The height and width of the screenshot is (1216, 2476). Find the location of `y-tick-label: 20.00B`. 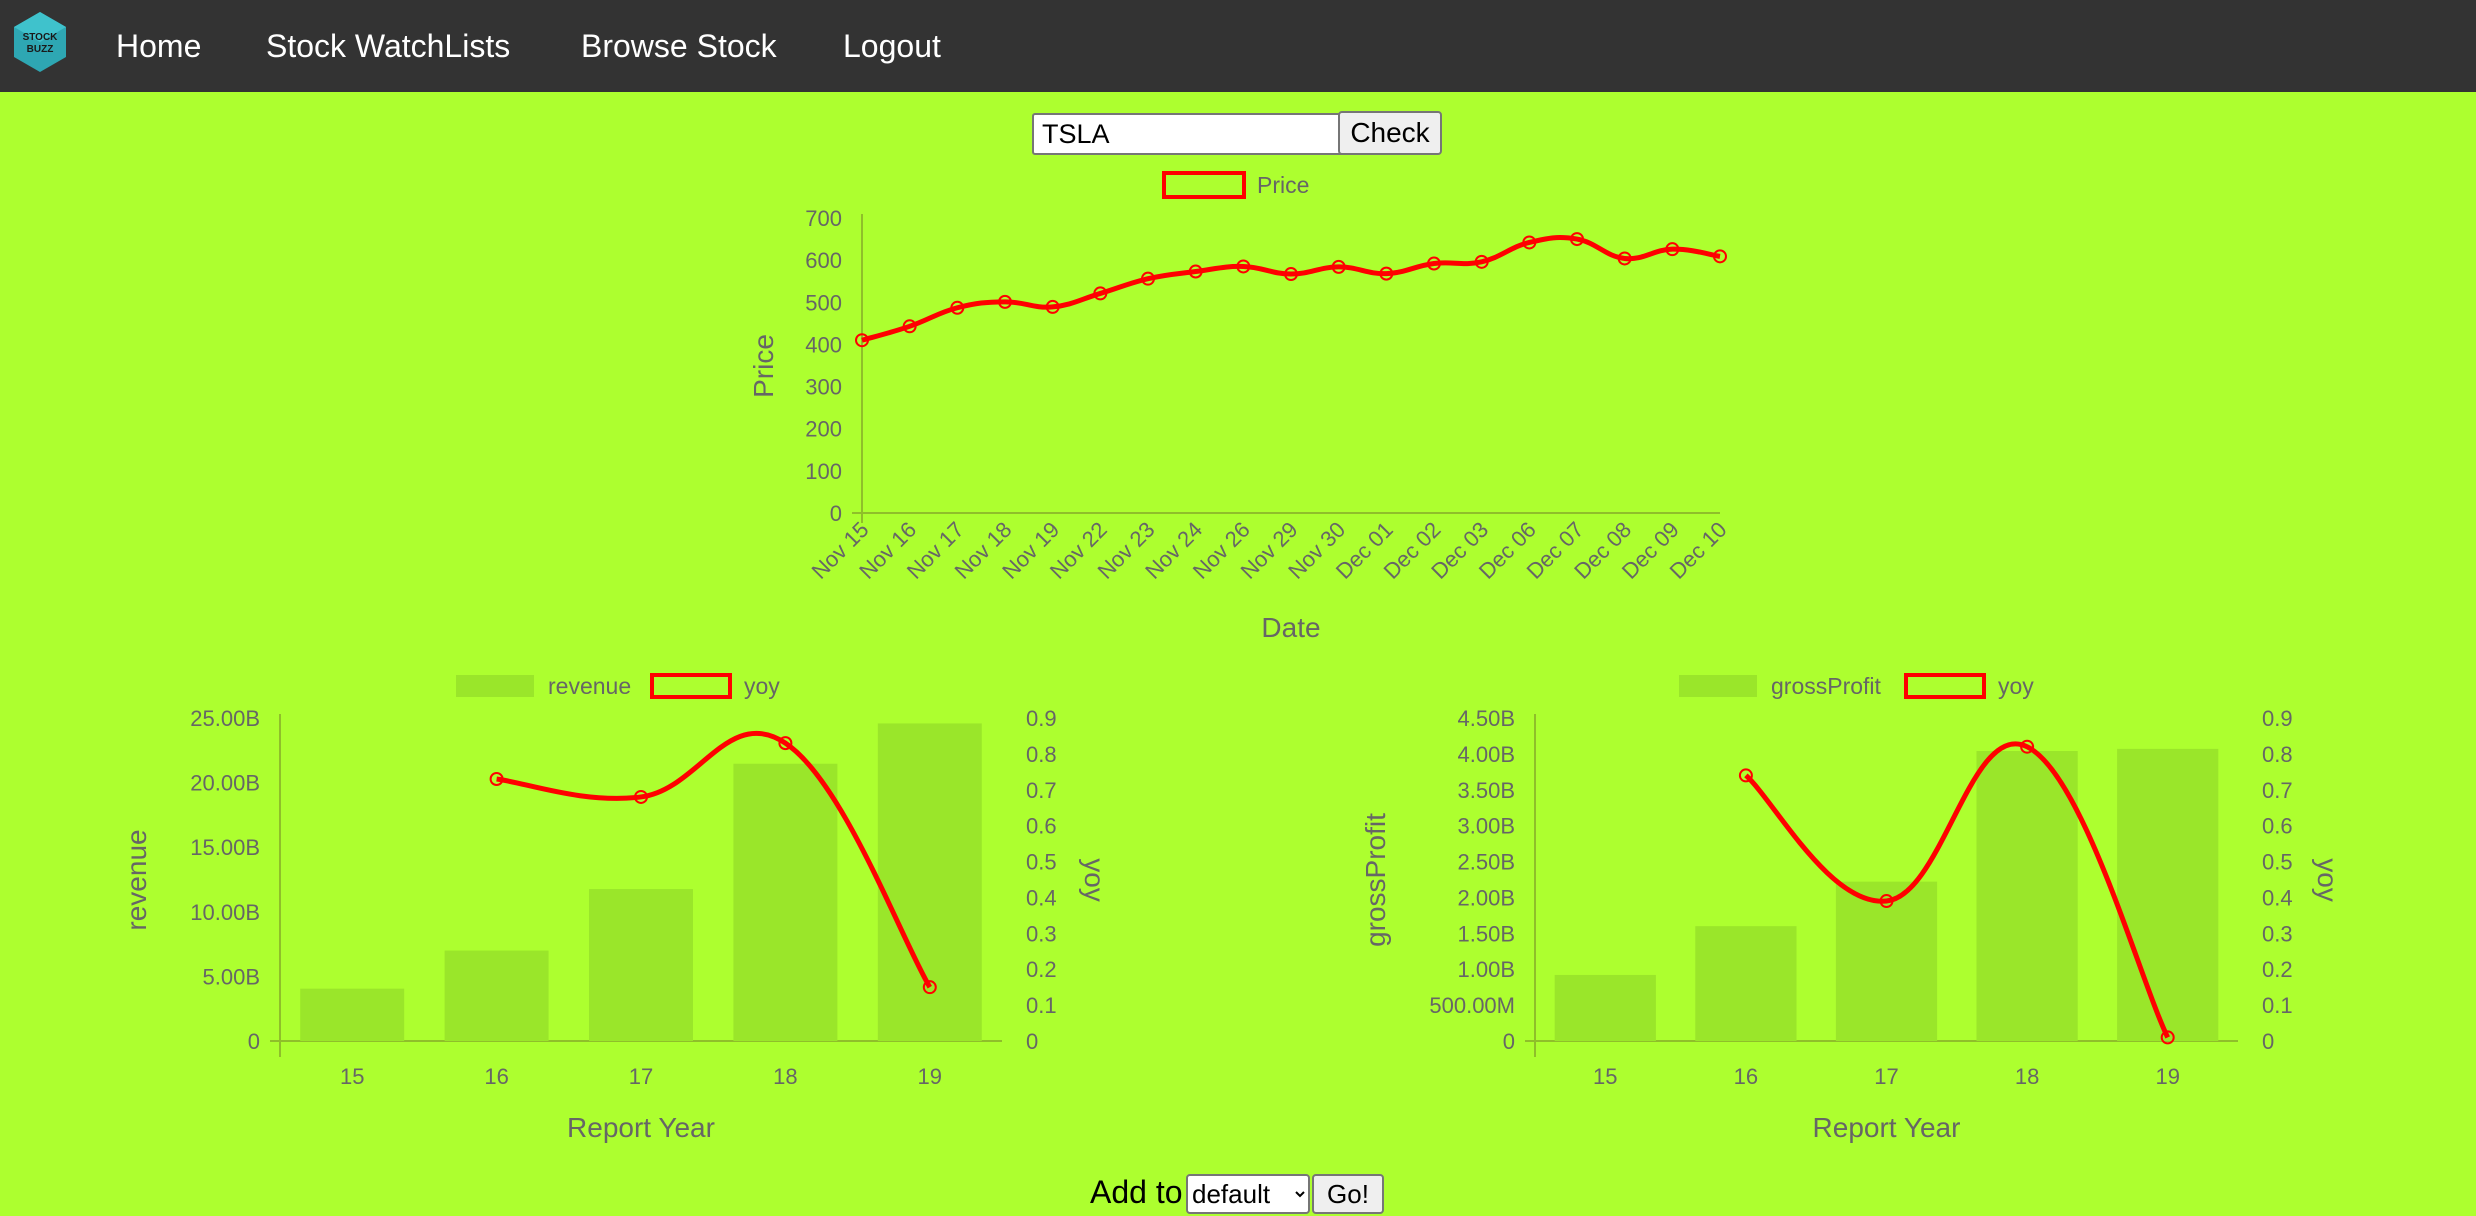

y-tick-label: 20.00B is located at coordinates (225, 783).